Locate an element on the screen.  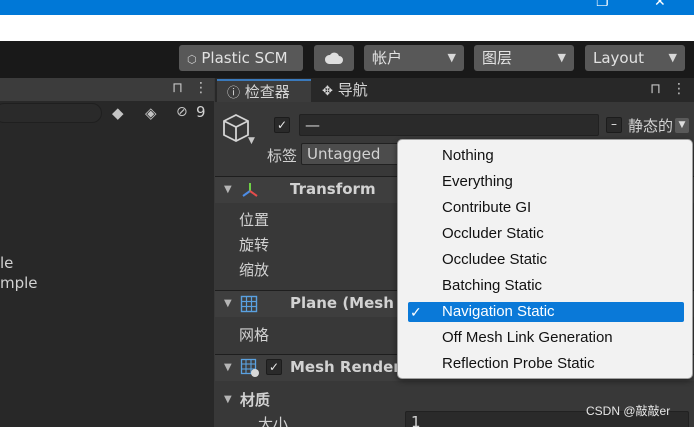
position-label: 位置 is located at coordinates (254, 220).